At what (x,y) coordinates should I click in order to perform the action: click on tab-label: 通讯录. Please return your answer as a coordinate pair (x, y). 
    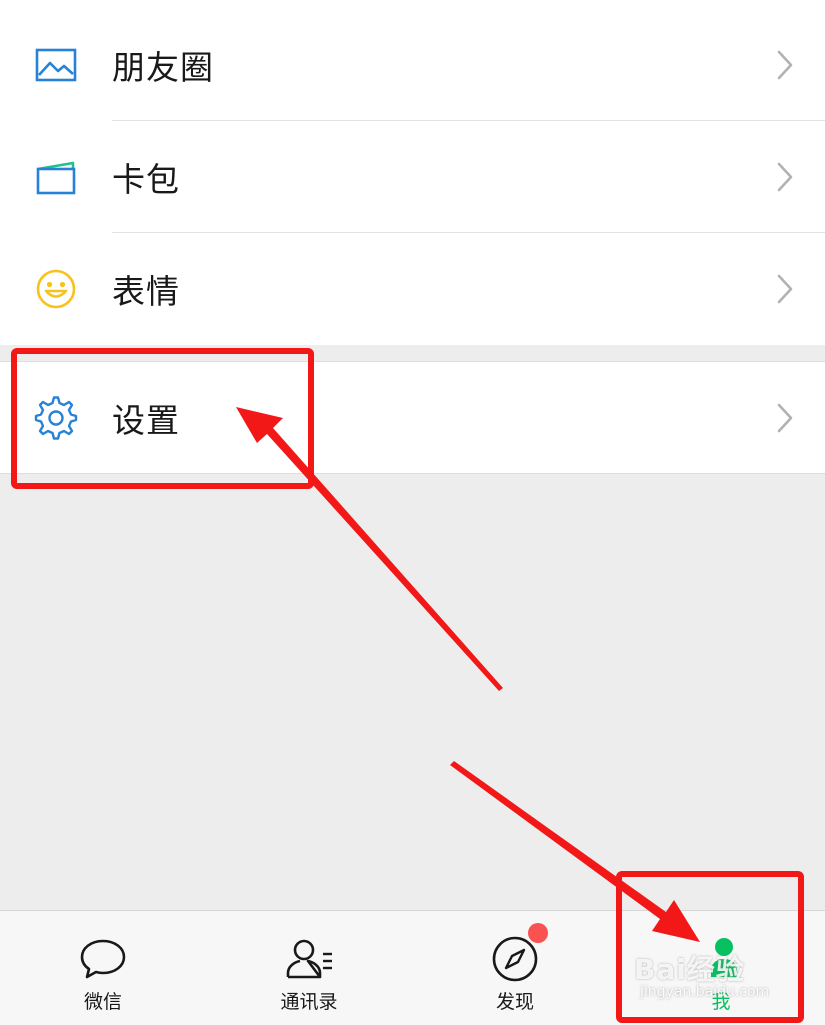
    Looking at the image, I should click on (309, 1002).